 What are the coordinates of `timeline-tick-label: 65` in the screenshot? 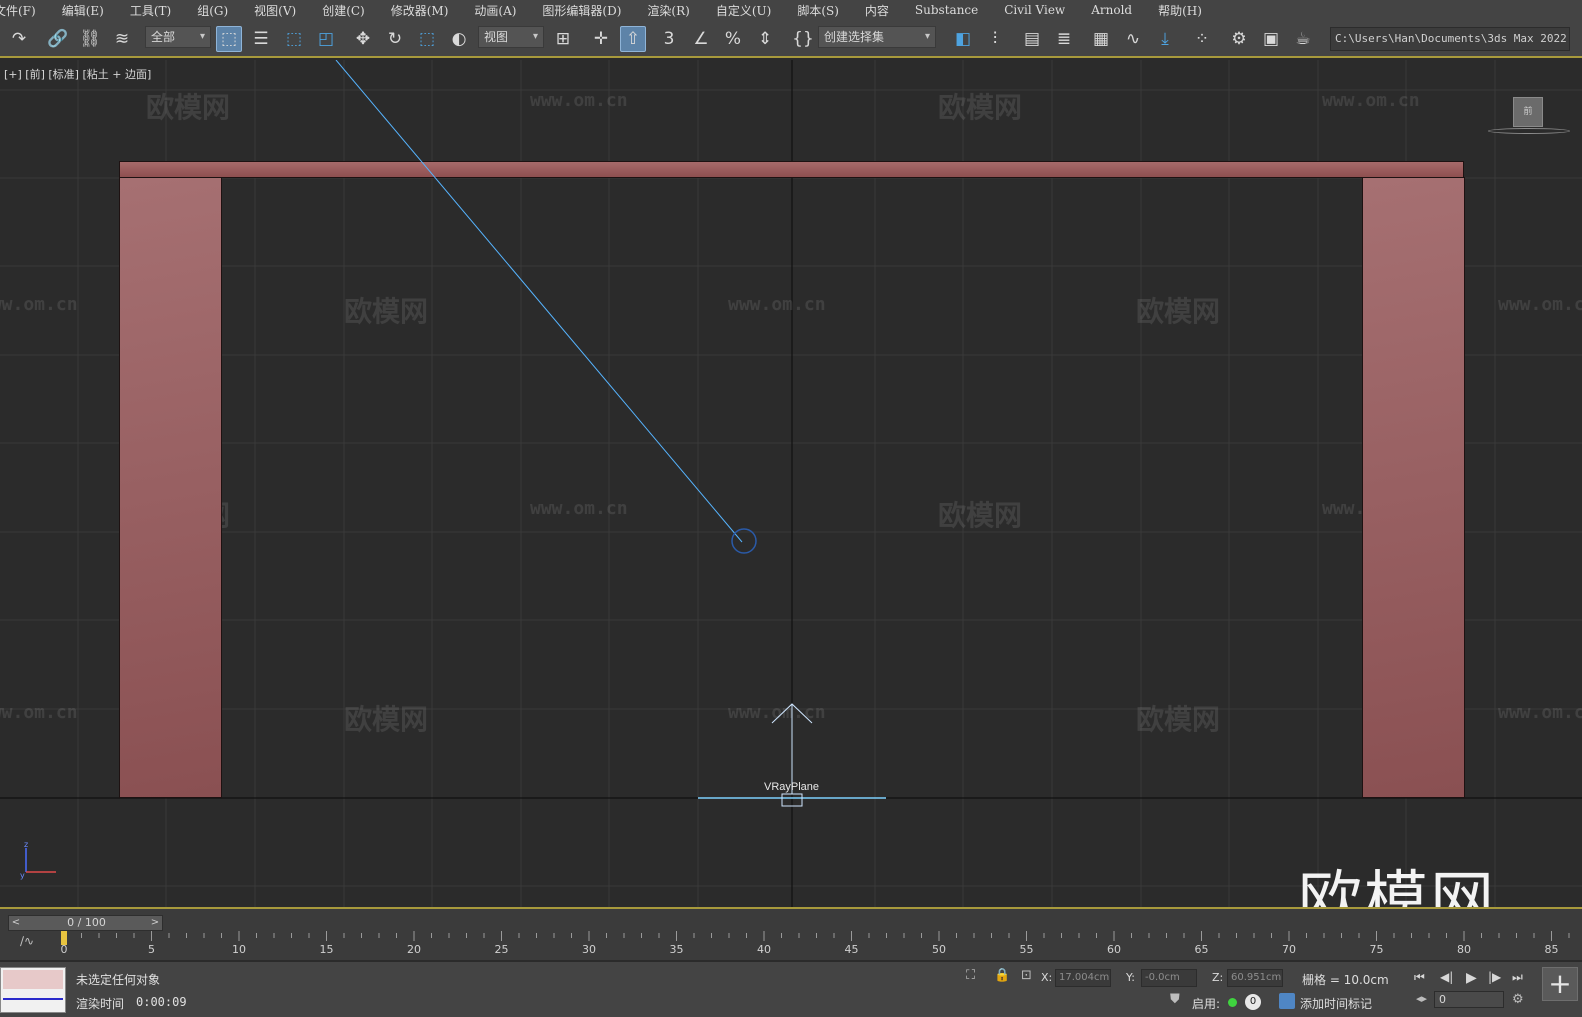 It's located at (1202, 949).